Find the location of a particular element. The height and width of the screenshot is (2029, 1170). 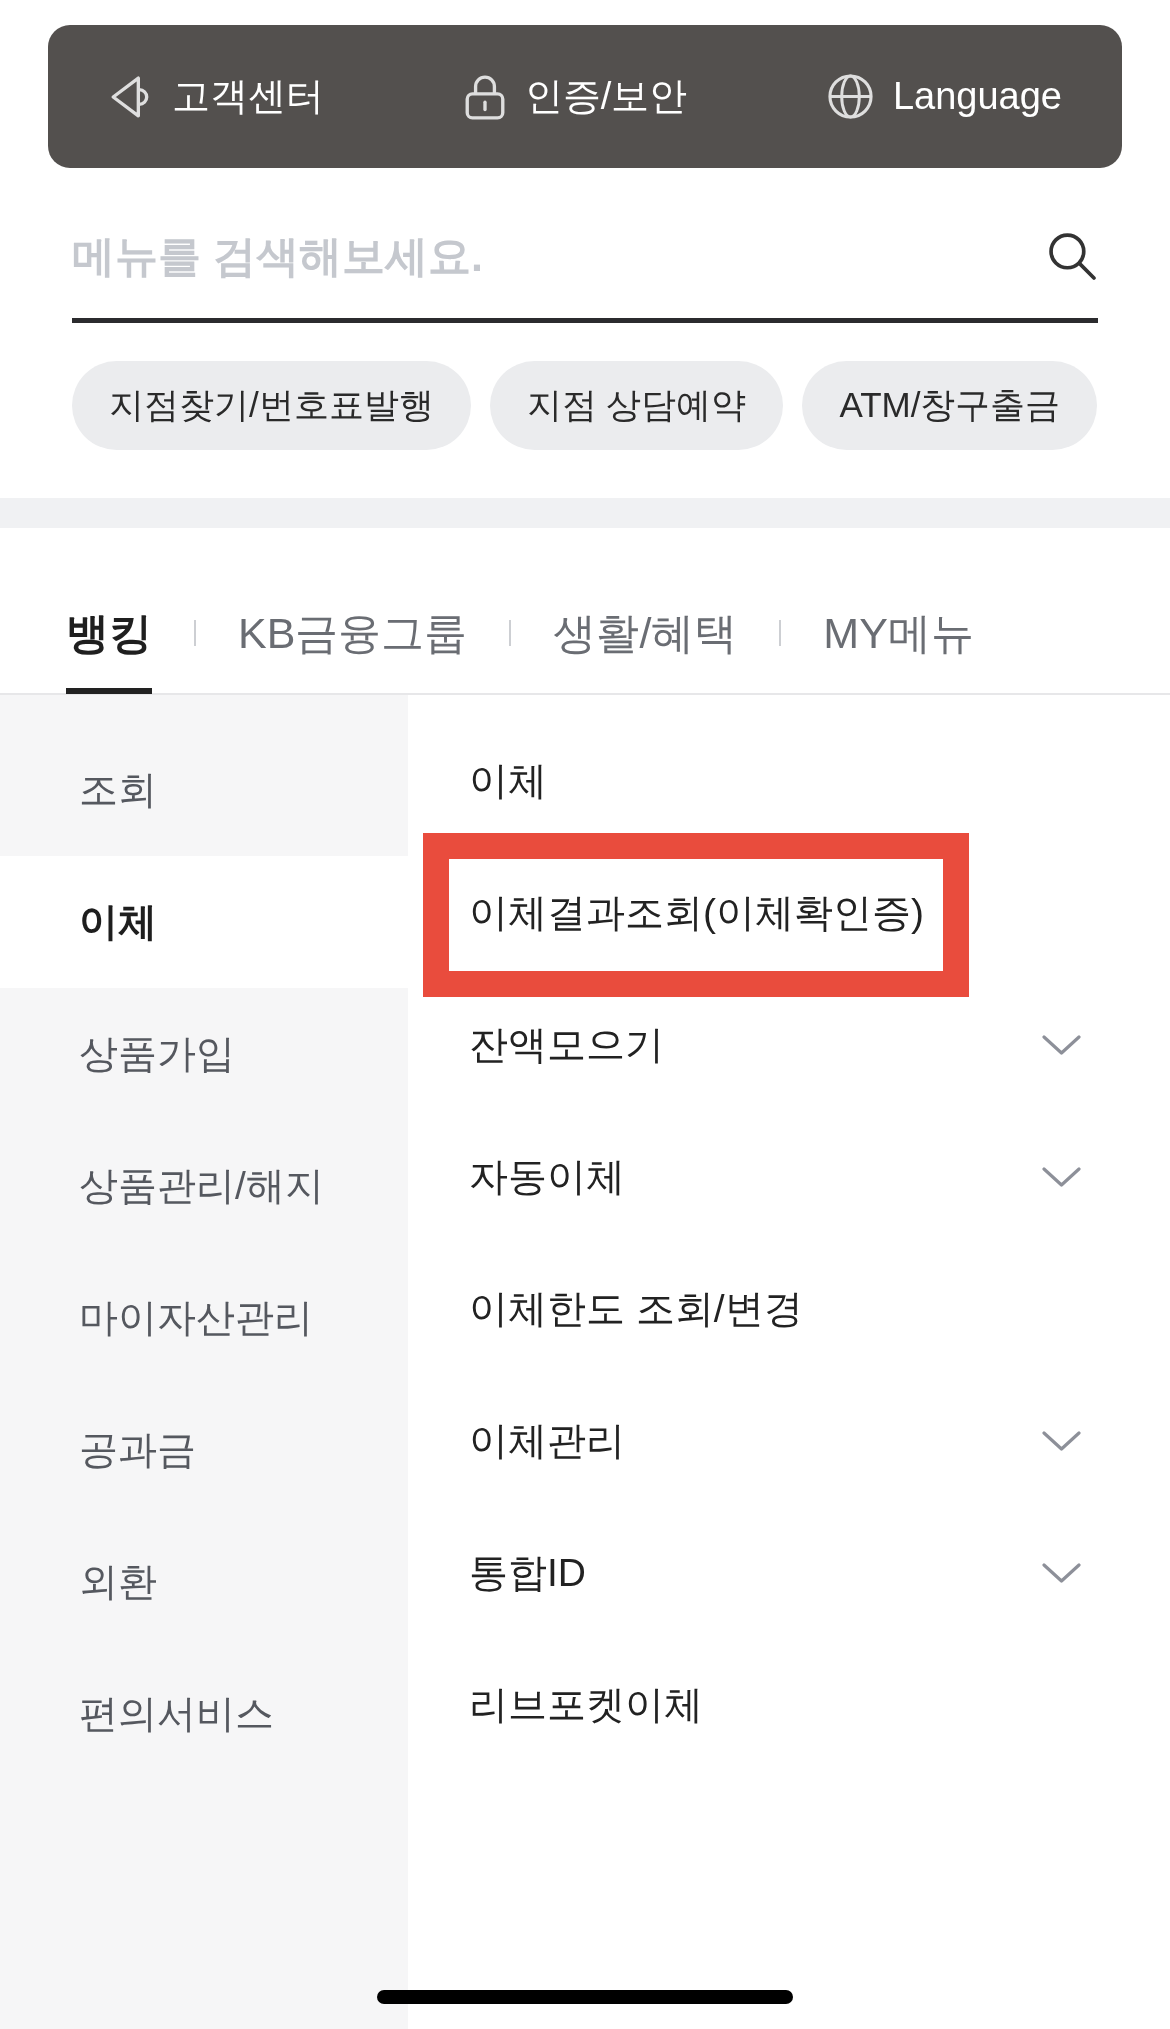

sidebar-item: 이체 is located at coordinates (204, 922).